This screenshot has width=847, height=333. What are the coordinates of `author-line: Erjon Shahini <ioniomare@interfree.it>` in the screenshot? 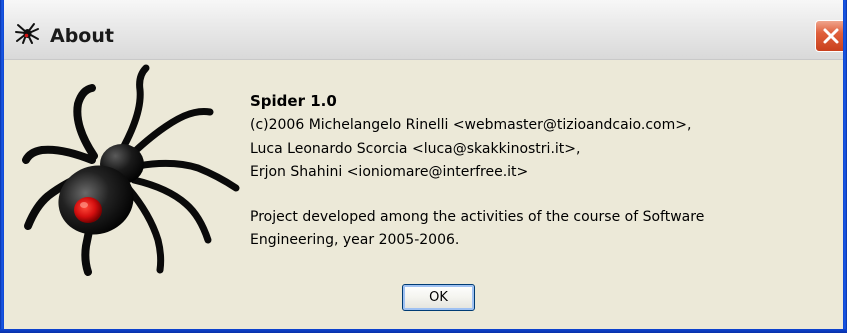 It's located at (389, 172).